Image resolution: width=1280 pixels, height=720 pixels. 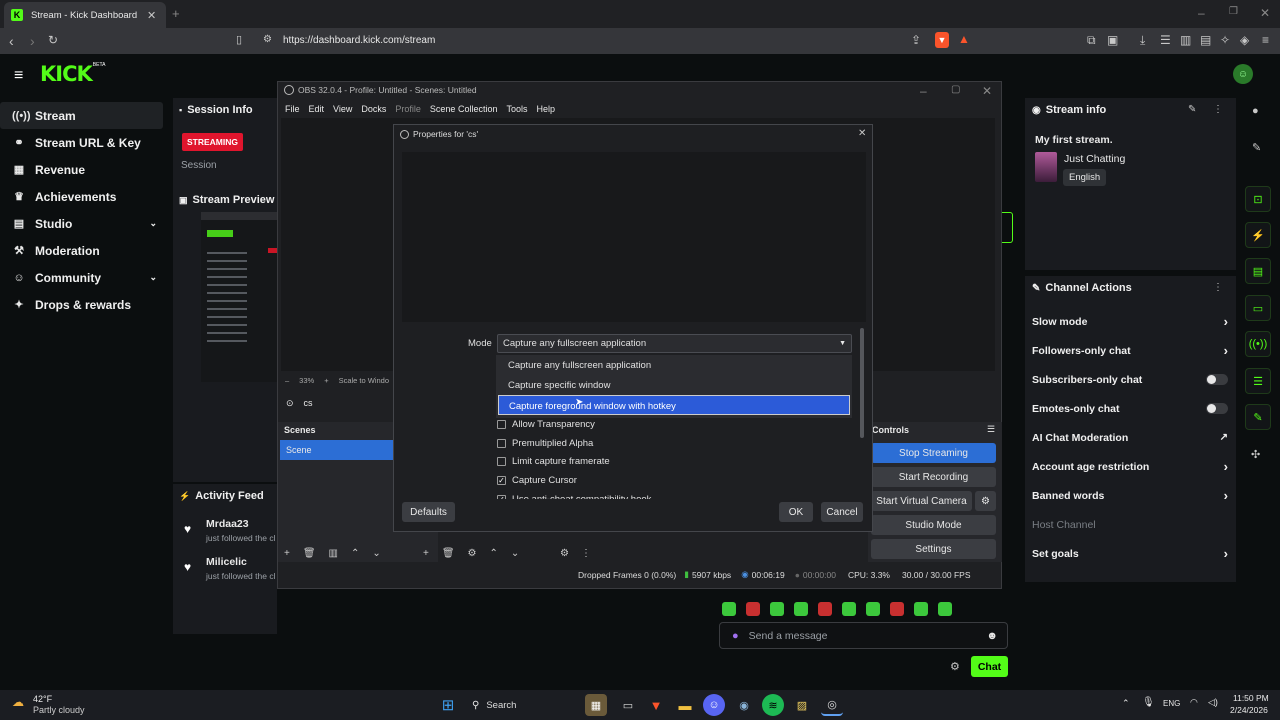 What do you see at coordinates (57, 705) in the screenshot?
I see `weather-widget: ☁ 42°F Partly cloudy` at bounding box center [57, 705].